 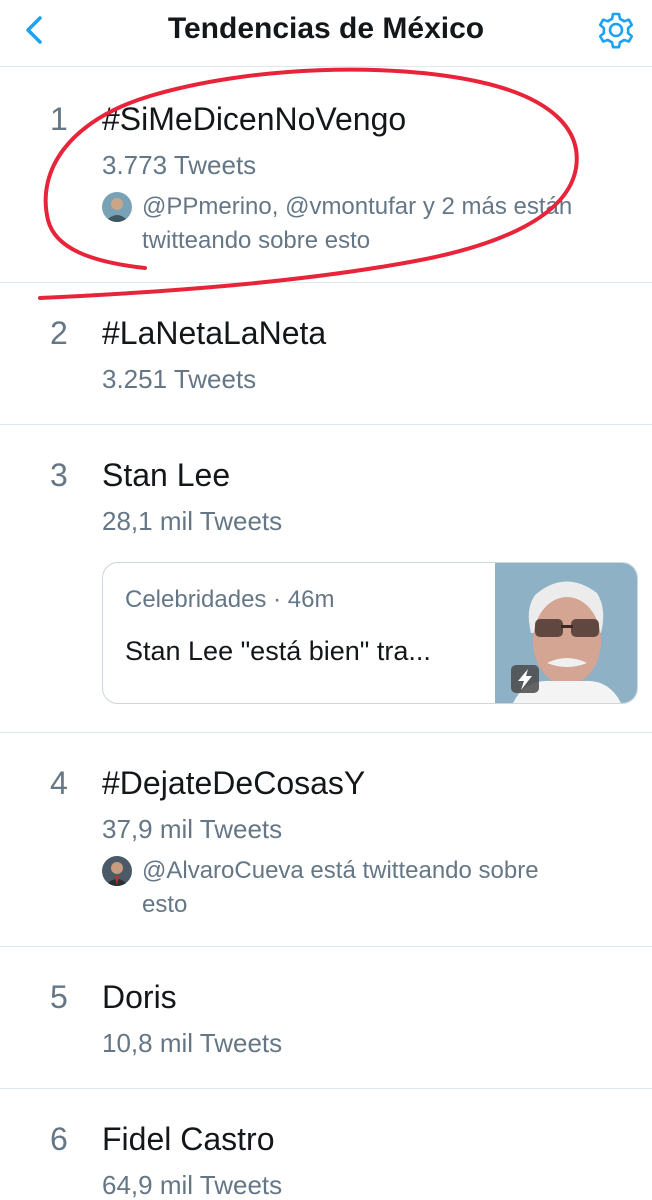 What do you see at coordinates (254, 119) in the screenshot?
I see `trend-name: #SiMeDicenNoVengo` at bounding box center [254, 119].